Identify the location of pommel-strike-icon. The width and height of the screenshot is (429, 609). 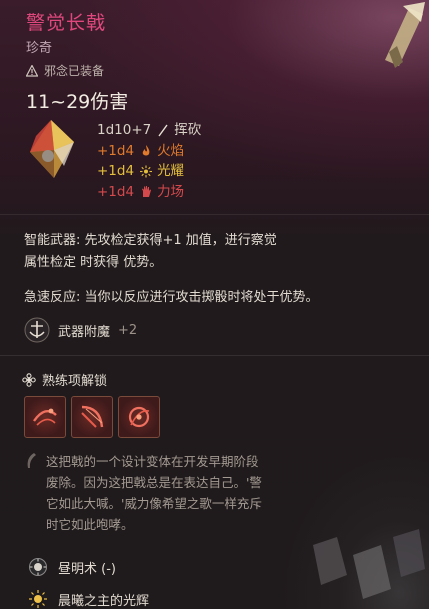
(139, 417).